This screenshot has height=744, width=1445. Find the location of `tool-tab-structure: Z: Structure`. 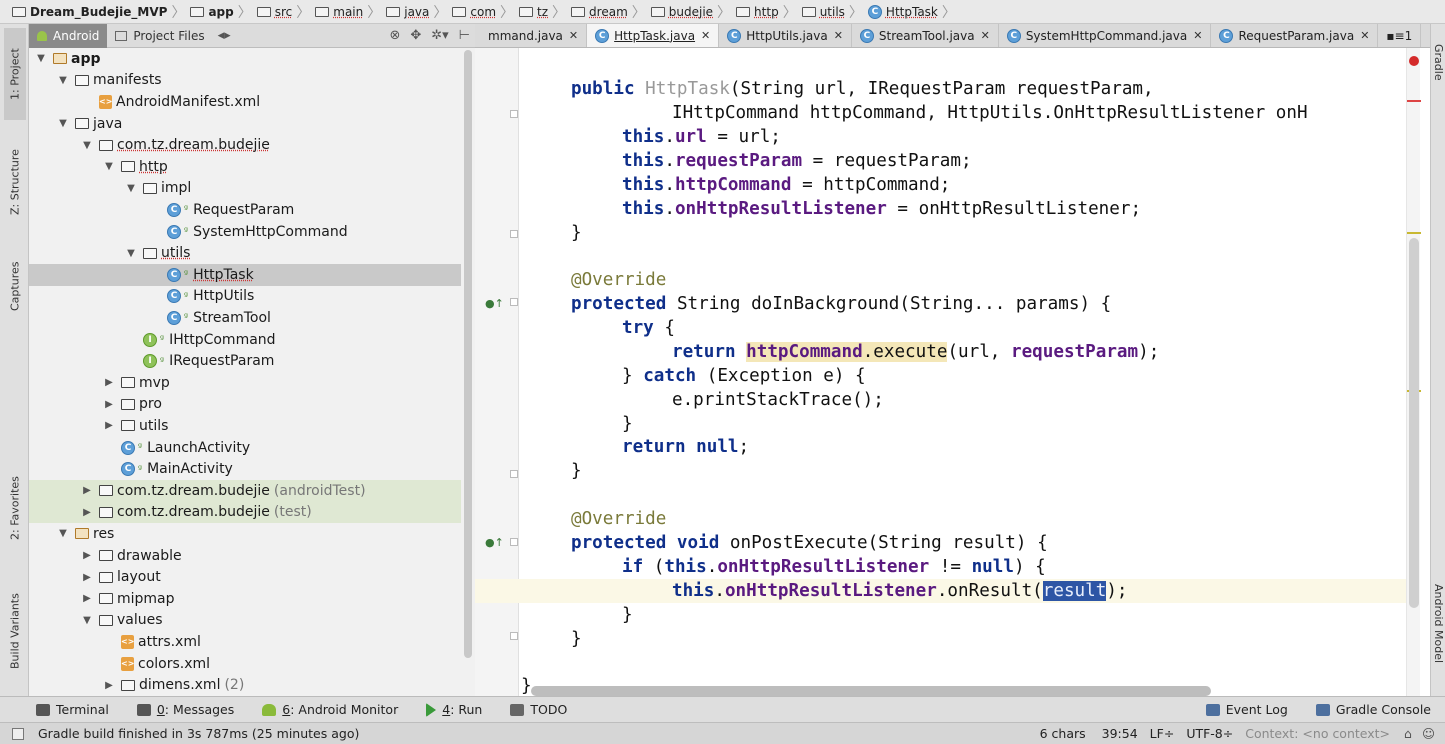

tool-tab-structure: Z: Structure is located at coordinates (15, 182).